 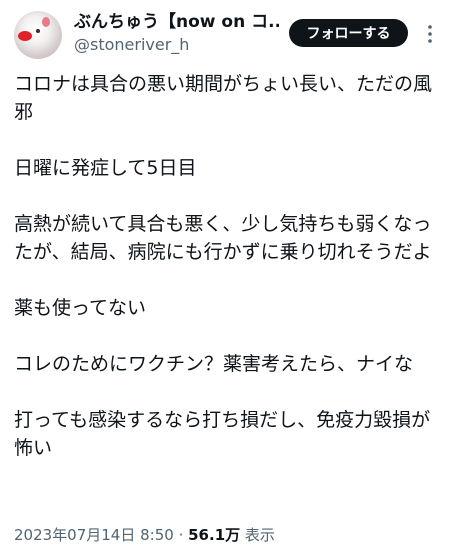 I want to click on tweet-paragraph: 薬も使ってない, so click(x=80, y=308).